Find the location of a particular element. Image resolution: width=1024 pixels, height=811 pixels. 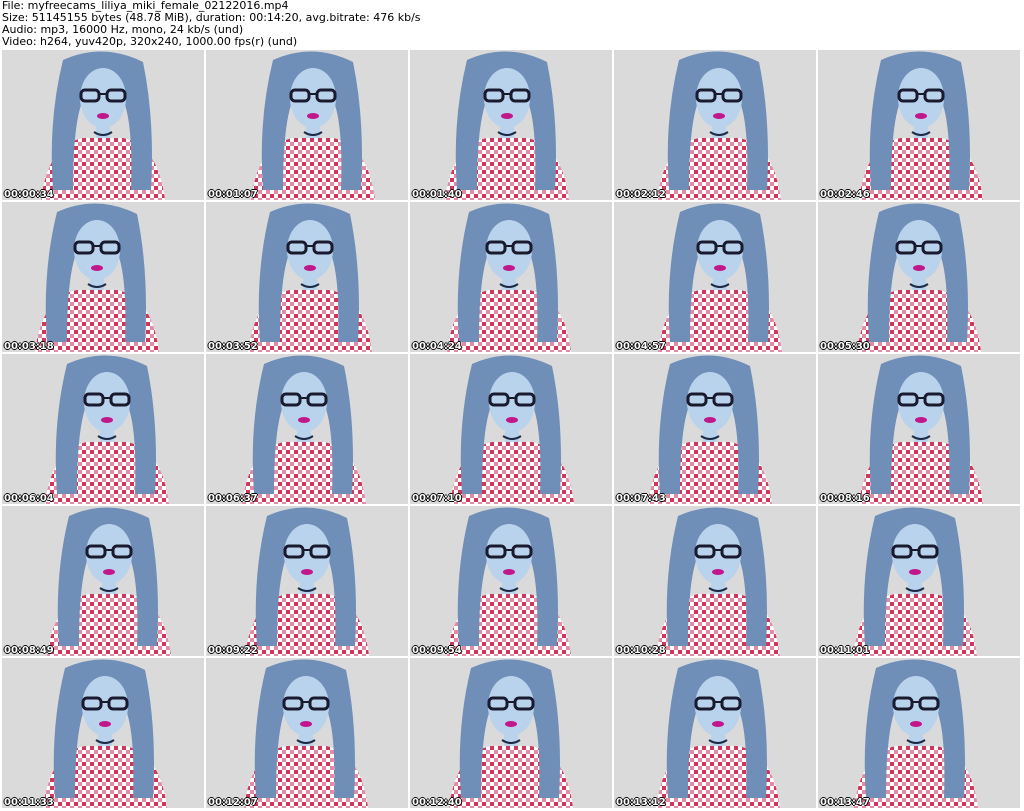

timestamp-label: 00:11:33 is located at coordinates (29, 802).